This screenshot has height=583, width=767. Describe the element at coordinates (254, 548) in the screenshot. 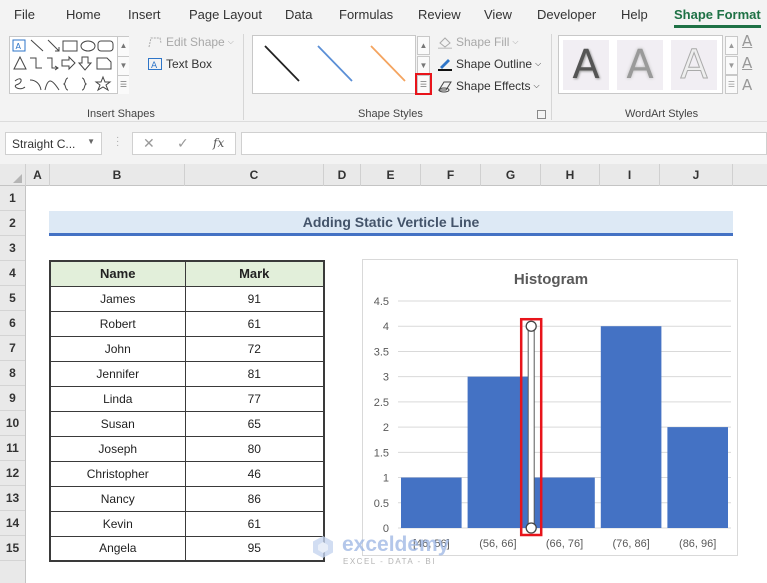

I see `cell-mark: 95` at that location.